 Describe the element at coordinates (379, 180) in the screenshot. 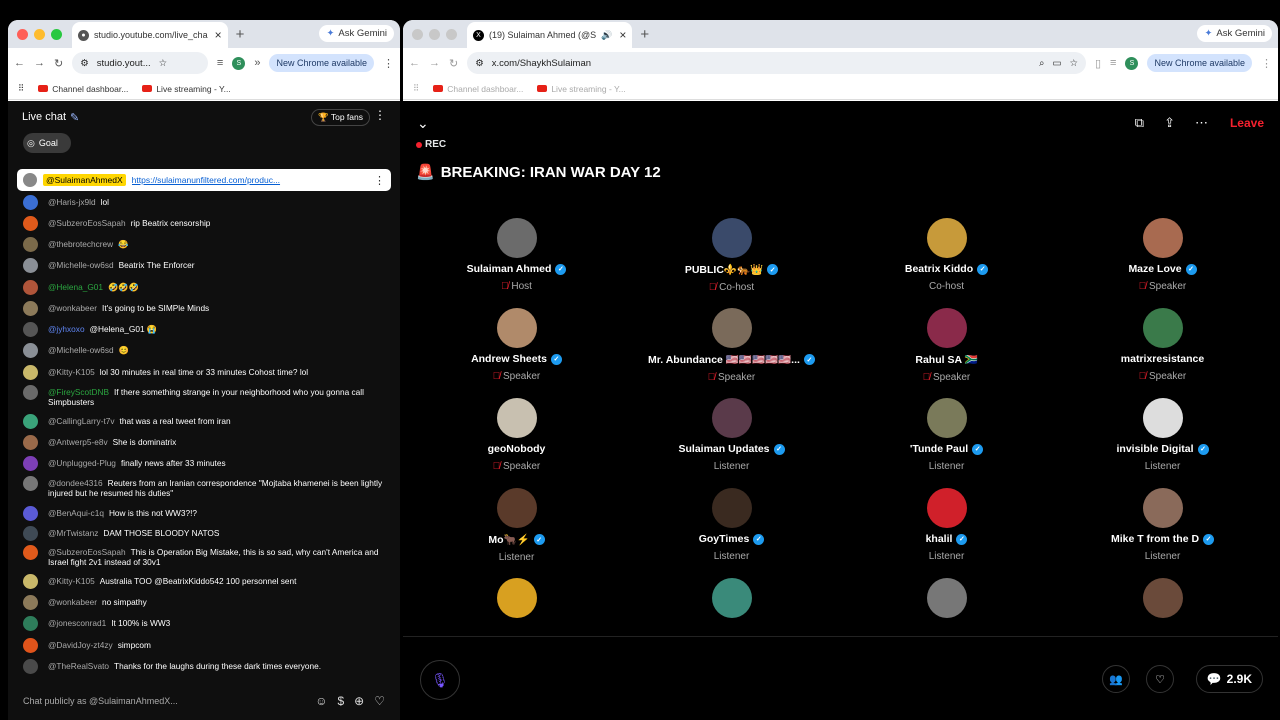

I see `pinned-more-icon: ⋮` at that location.